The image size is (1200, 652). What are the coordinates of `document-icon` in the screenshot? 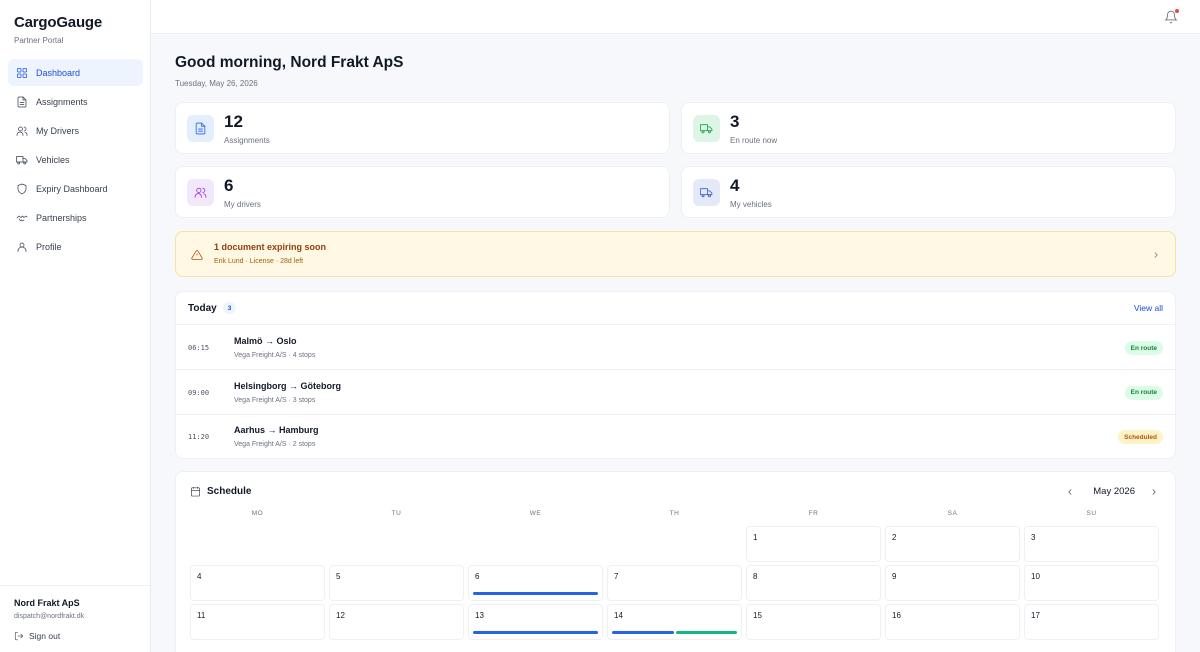 It's located at (22, 102).